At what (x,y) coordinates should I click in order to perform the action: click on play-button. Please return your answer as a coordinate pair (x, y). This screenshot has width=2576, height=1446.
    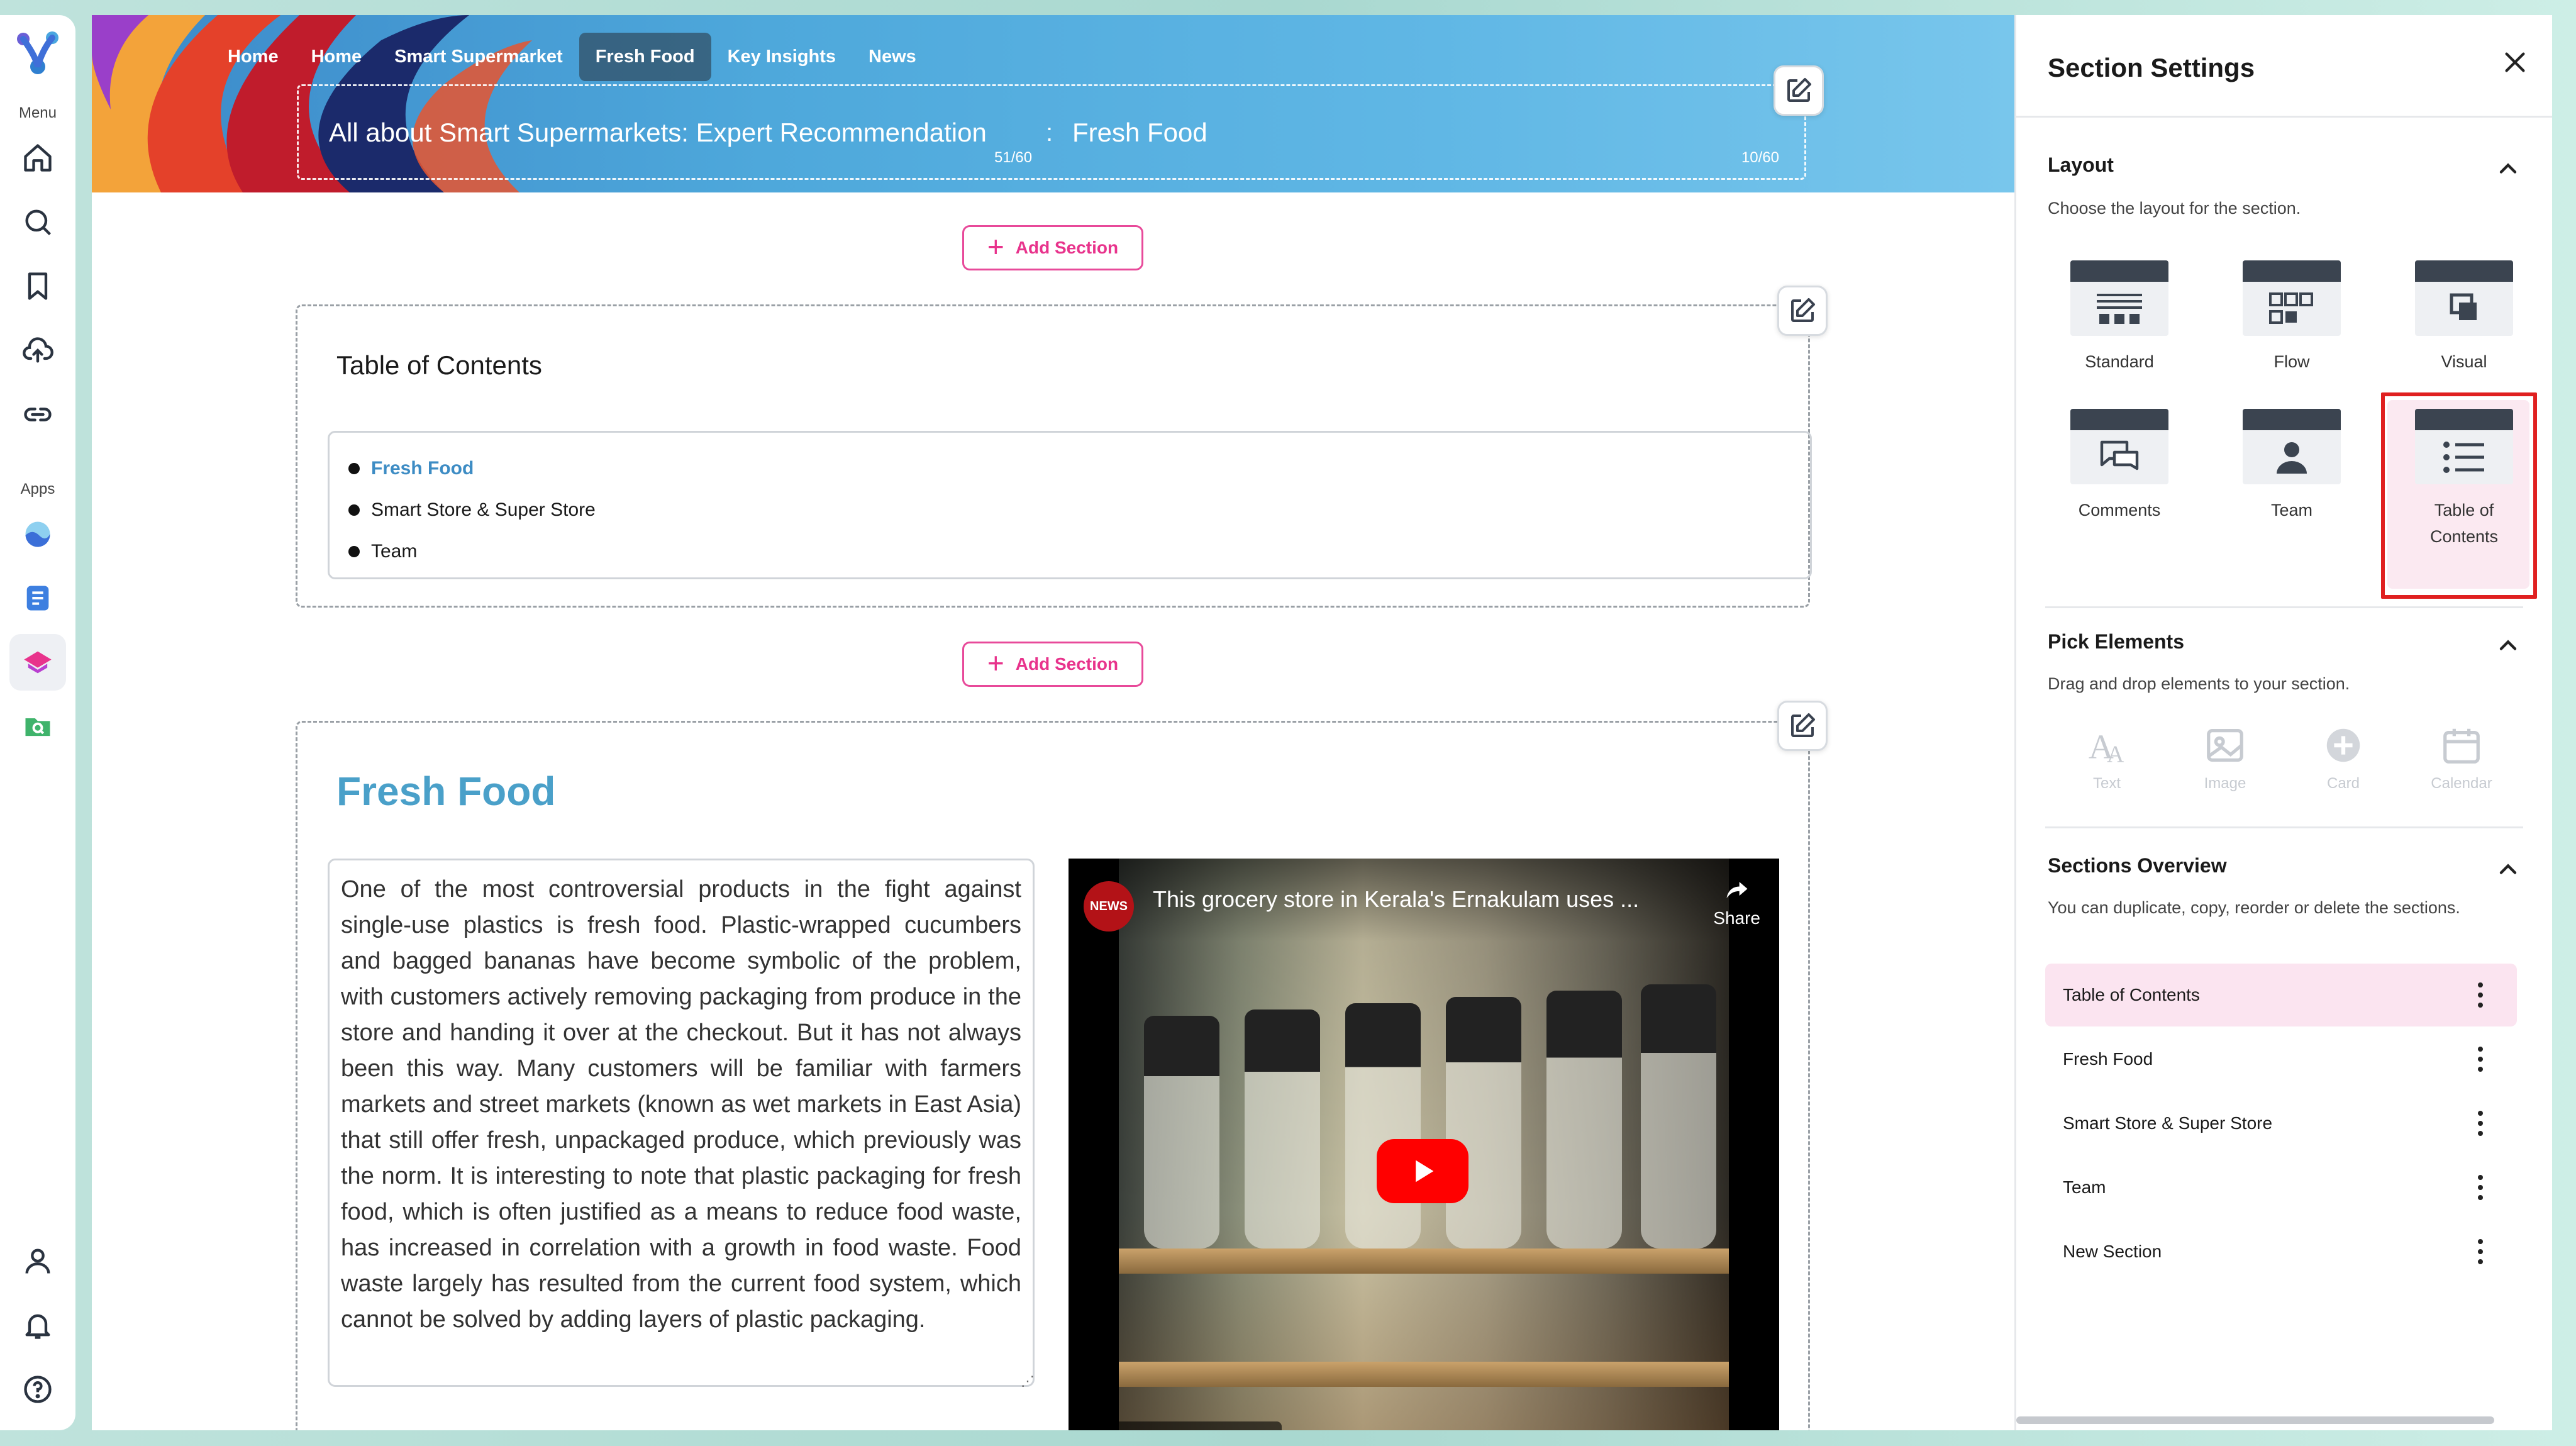
    Looking at the image, I should click on (1422, 1171).